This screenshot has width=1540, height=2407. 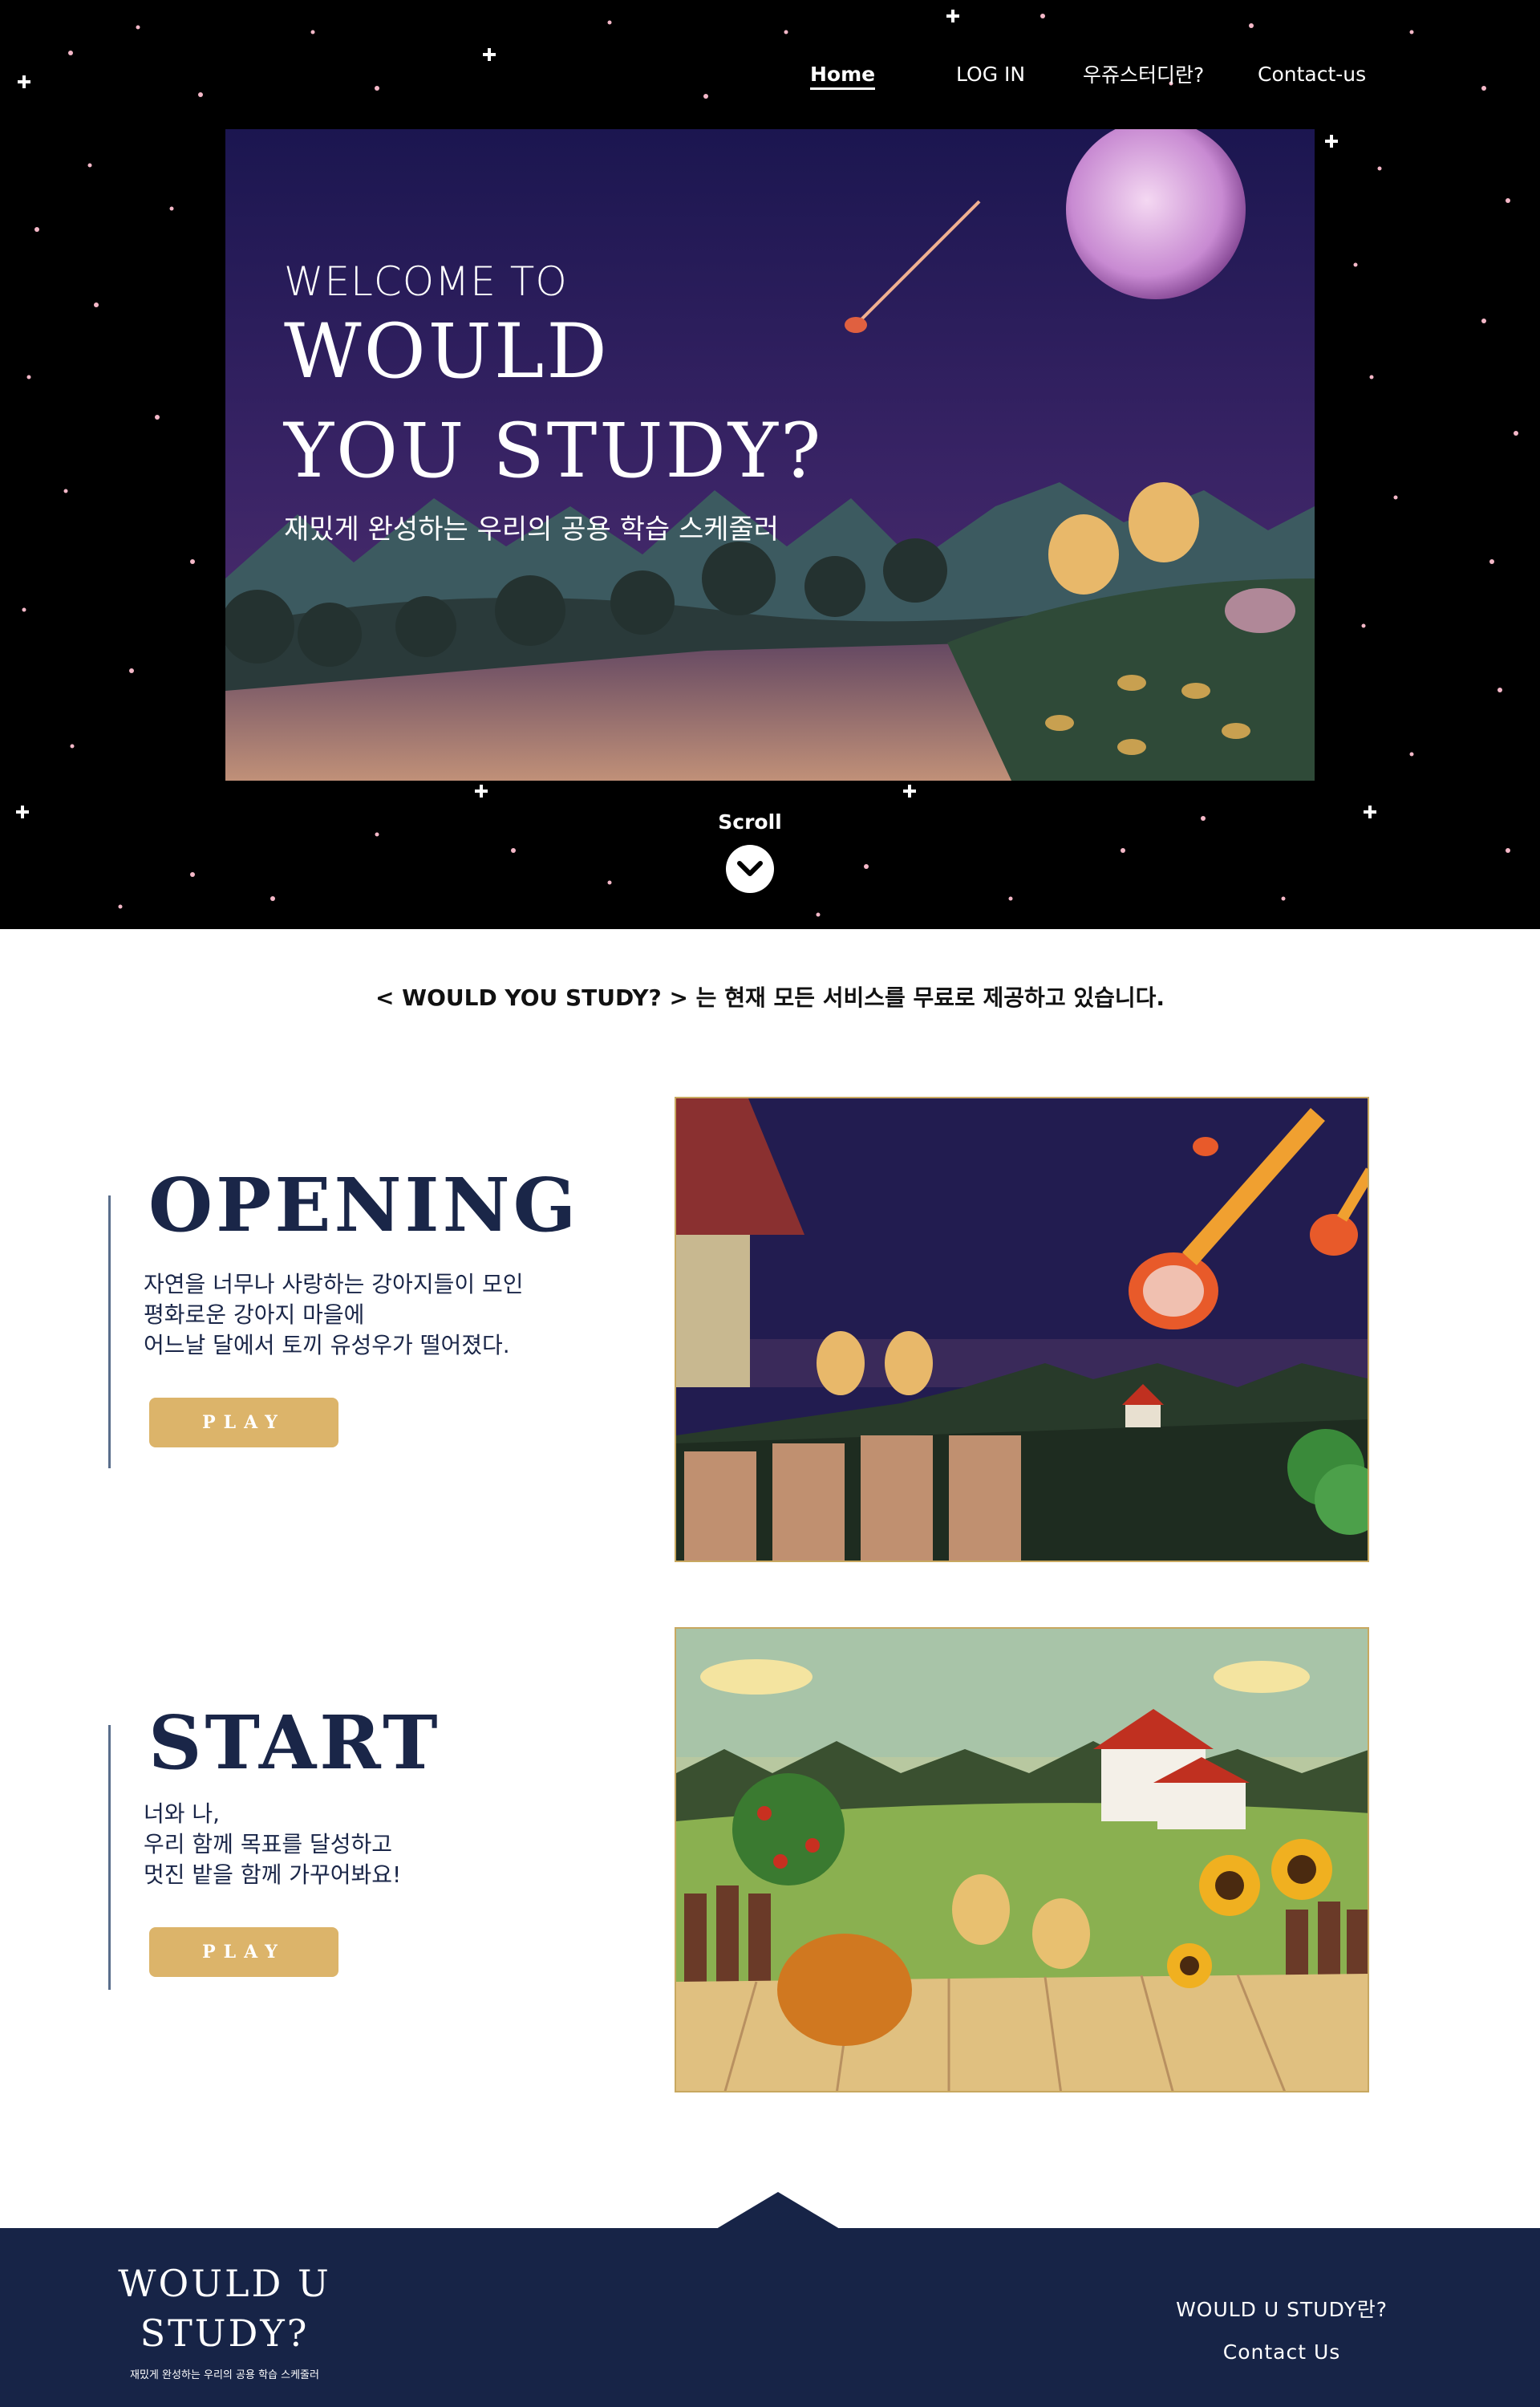 What do you see at coordinates (1312, 74) in the screenshot?
I see `nav-contact-link: Contact-us` at bounding box center [1312, 74].